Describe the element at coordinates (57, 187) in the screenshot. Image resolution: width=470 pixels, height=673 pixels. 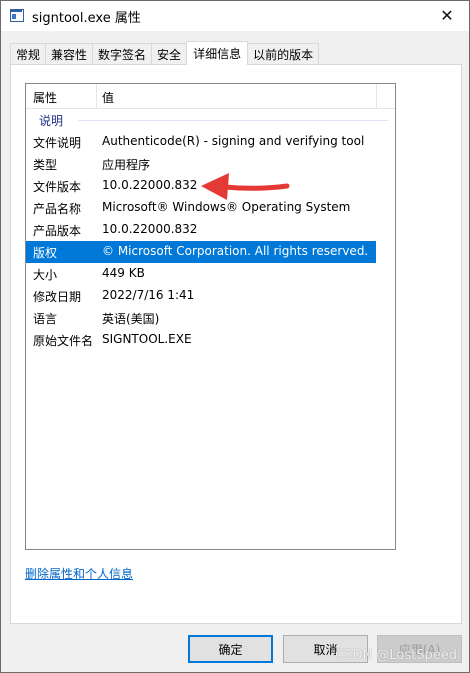
I see `property-name: 文件版本` at that location.